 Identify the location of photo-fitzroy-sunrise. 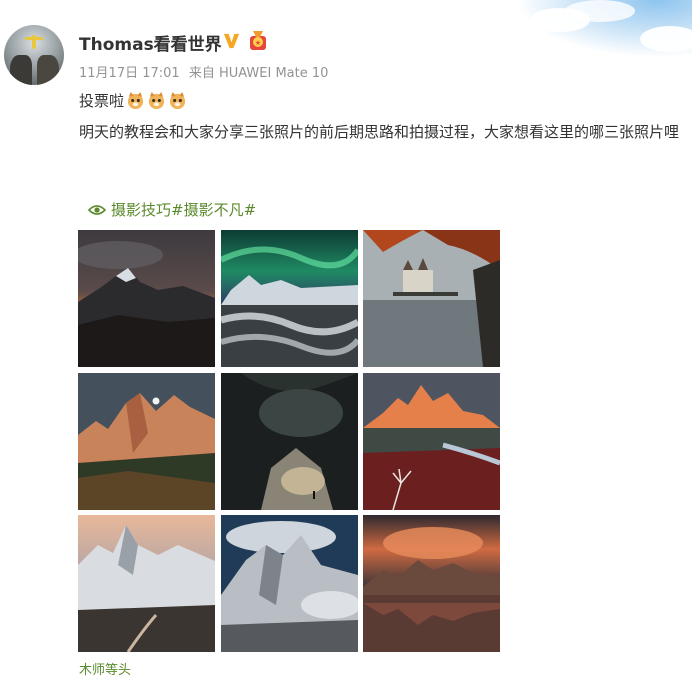
(431, 441).